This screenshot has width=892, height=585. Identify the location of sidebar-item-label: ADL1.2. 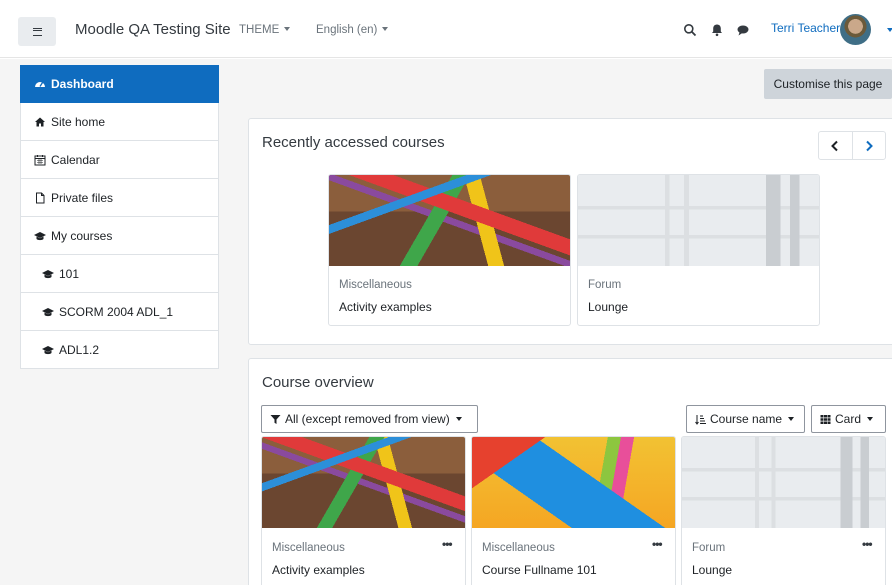
(79, 349).